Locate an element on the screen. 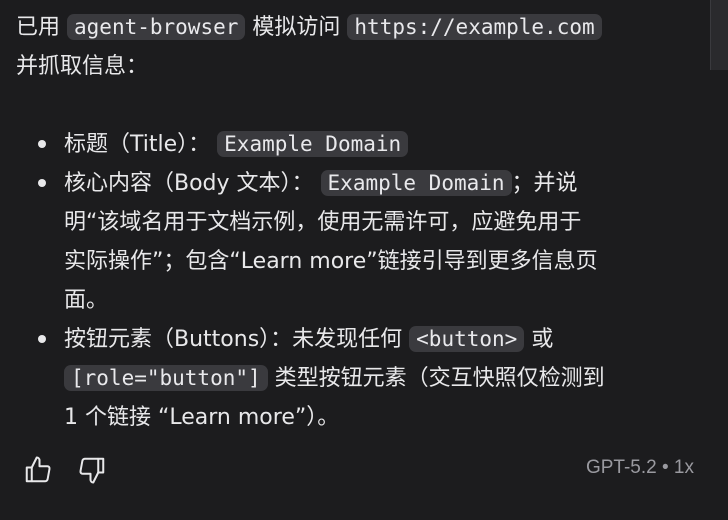 This screenshot has width=728, height=520. item-text: 类型按钮元素（交互快照仅检测到 is located at coordinates (439, 378).